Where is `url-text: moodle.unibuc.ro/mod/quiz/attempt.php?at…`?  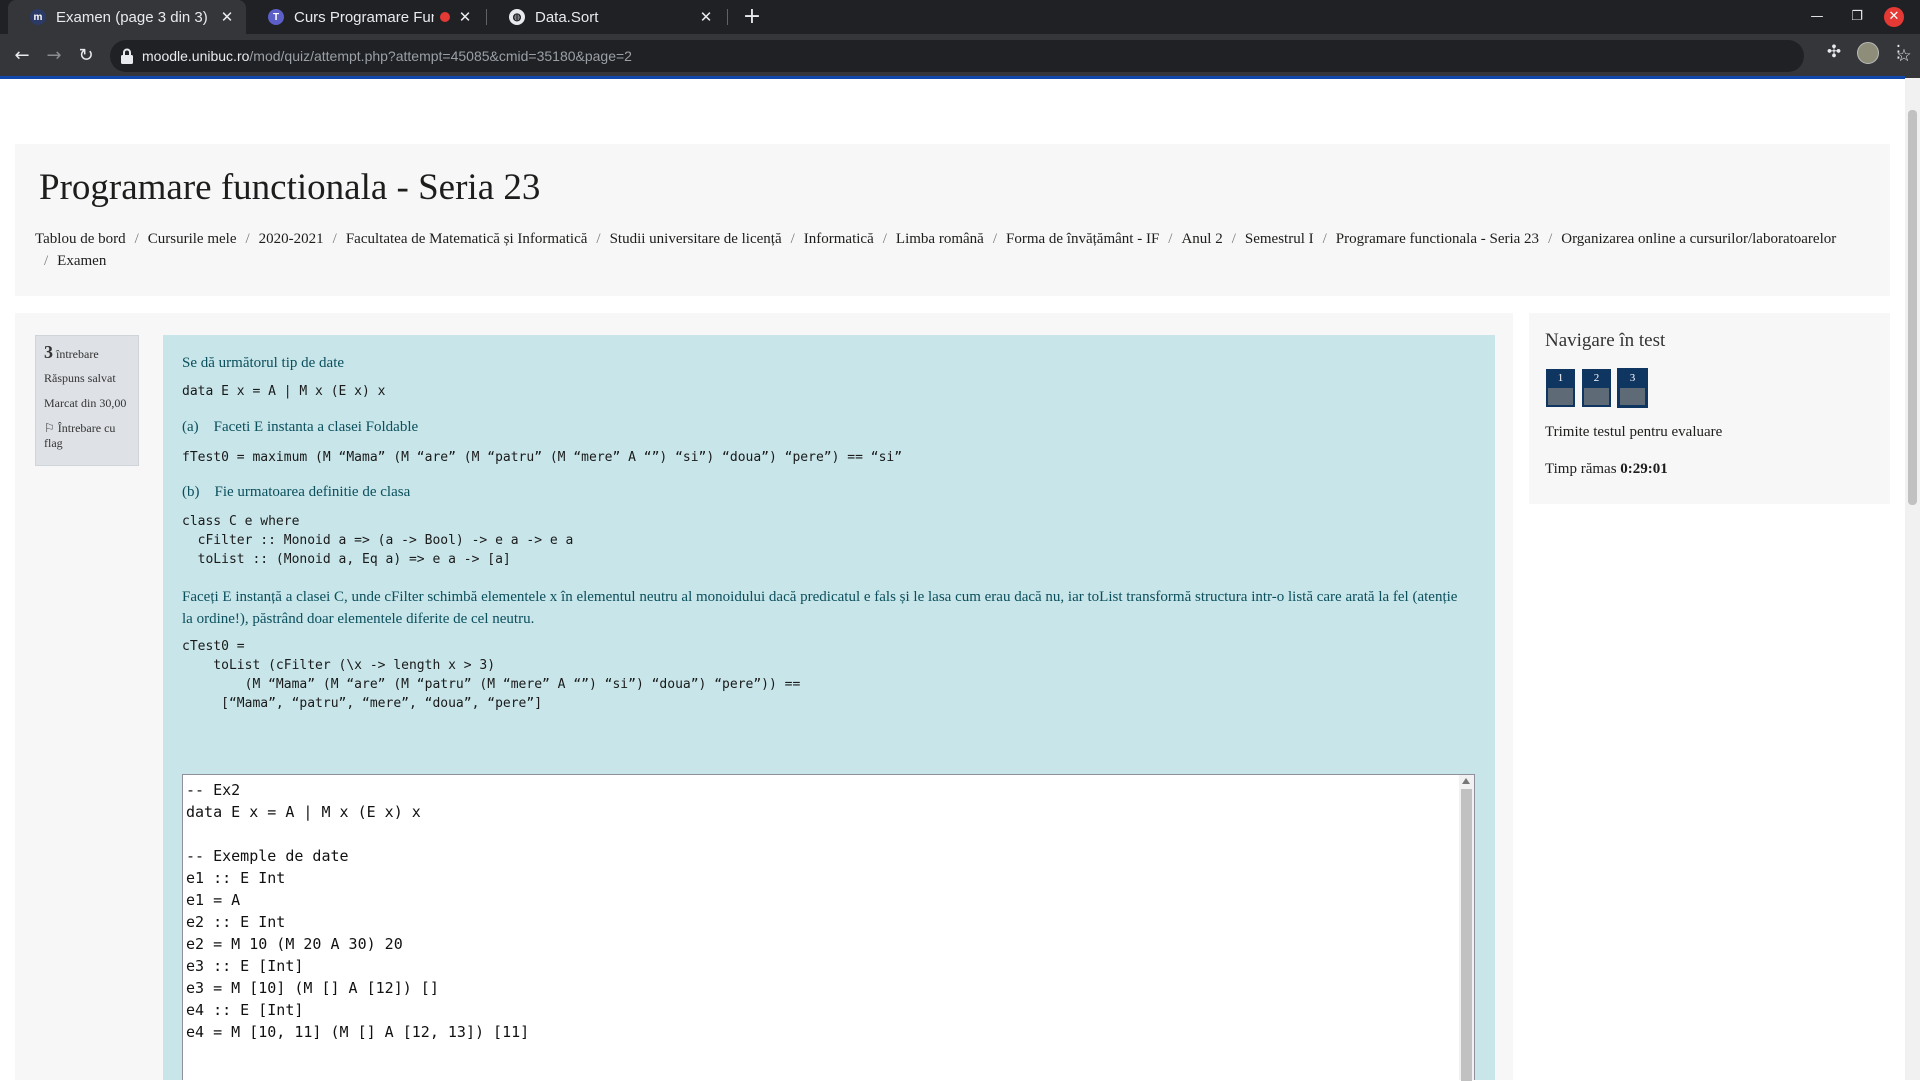
url-text: moodle.unibuc.ro/mod/quiz/attempt.php?at… is located at coordinates (387, 56).